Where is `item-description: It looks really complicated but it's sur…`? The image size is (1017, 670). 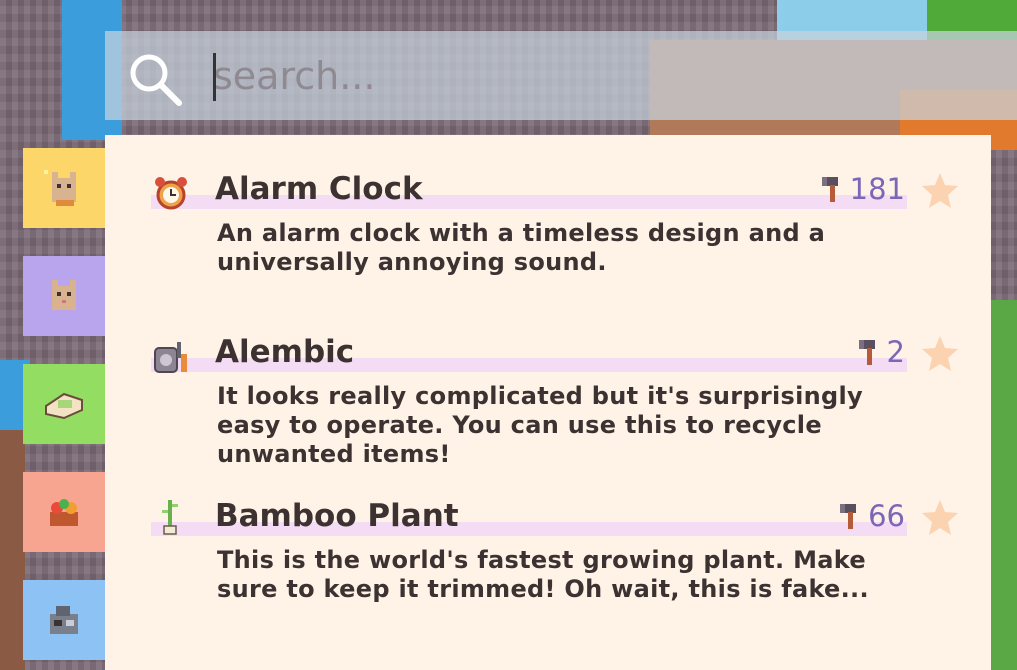
item-description: It looks really complicated but it's sur… is located at coordinates (540, 425).